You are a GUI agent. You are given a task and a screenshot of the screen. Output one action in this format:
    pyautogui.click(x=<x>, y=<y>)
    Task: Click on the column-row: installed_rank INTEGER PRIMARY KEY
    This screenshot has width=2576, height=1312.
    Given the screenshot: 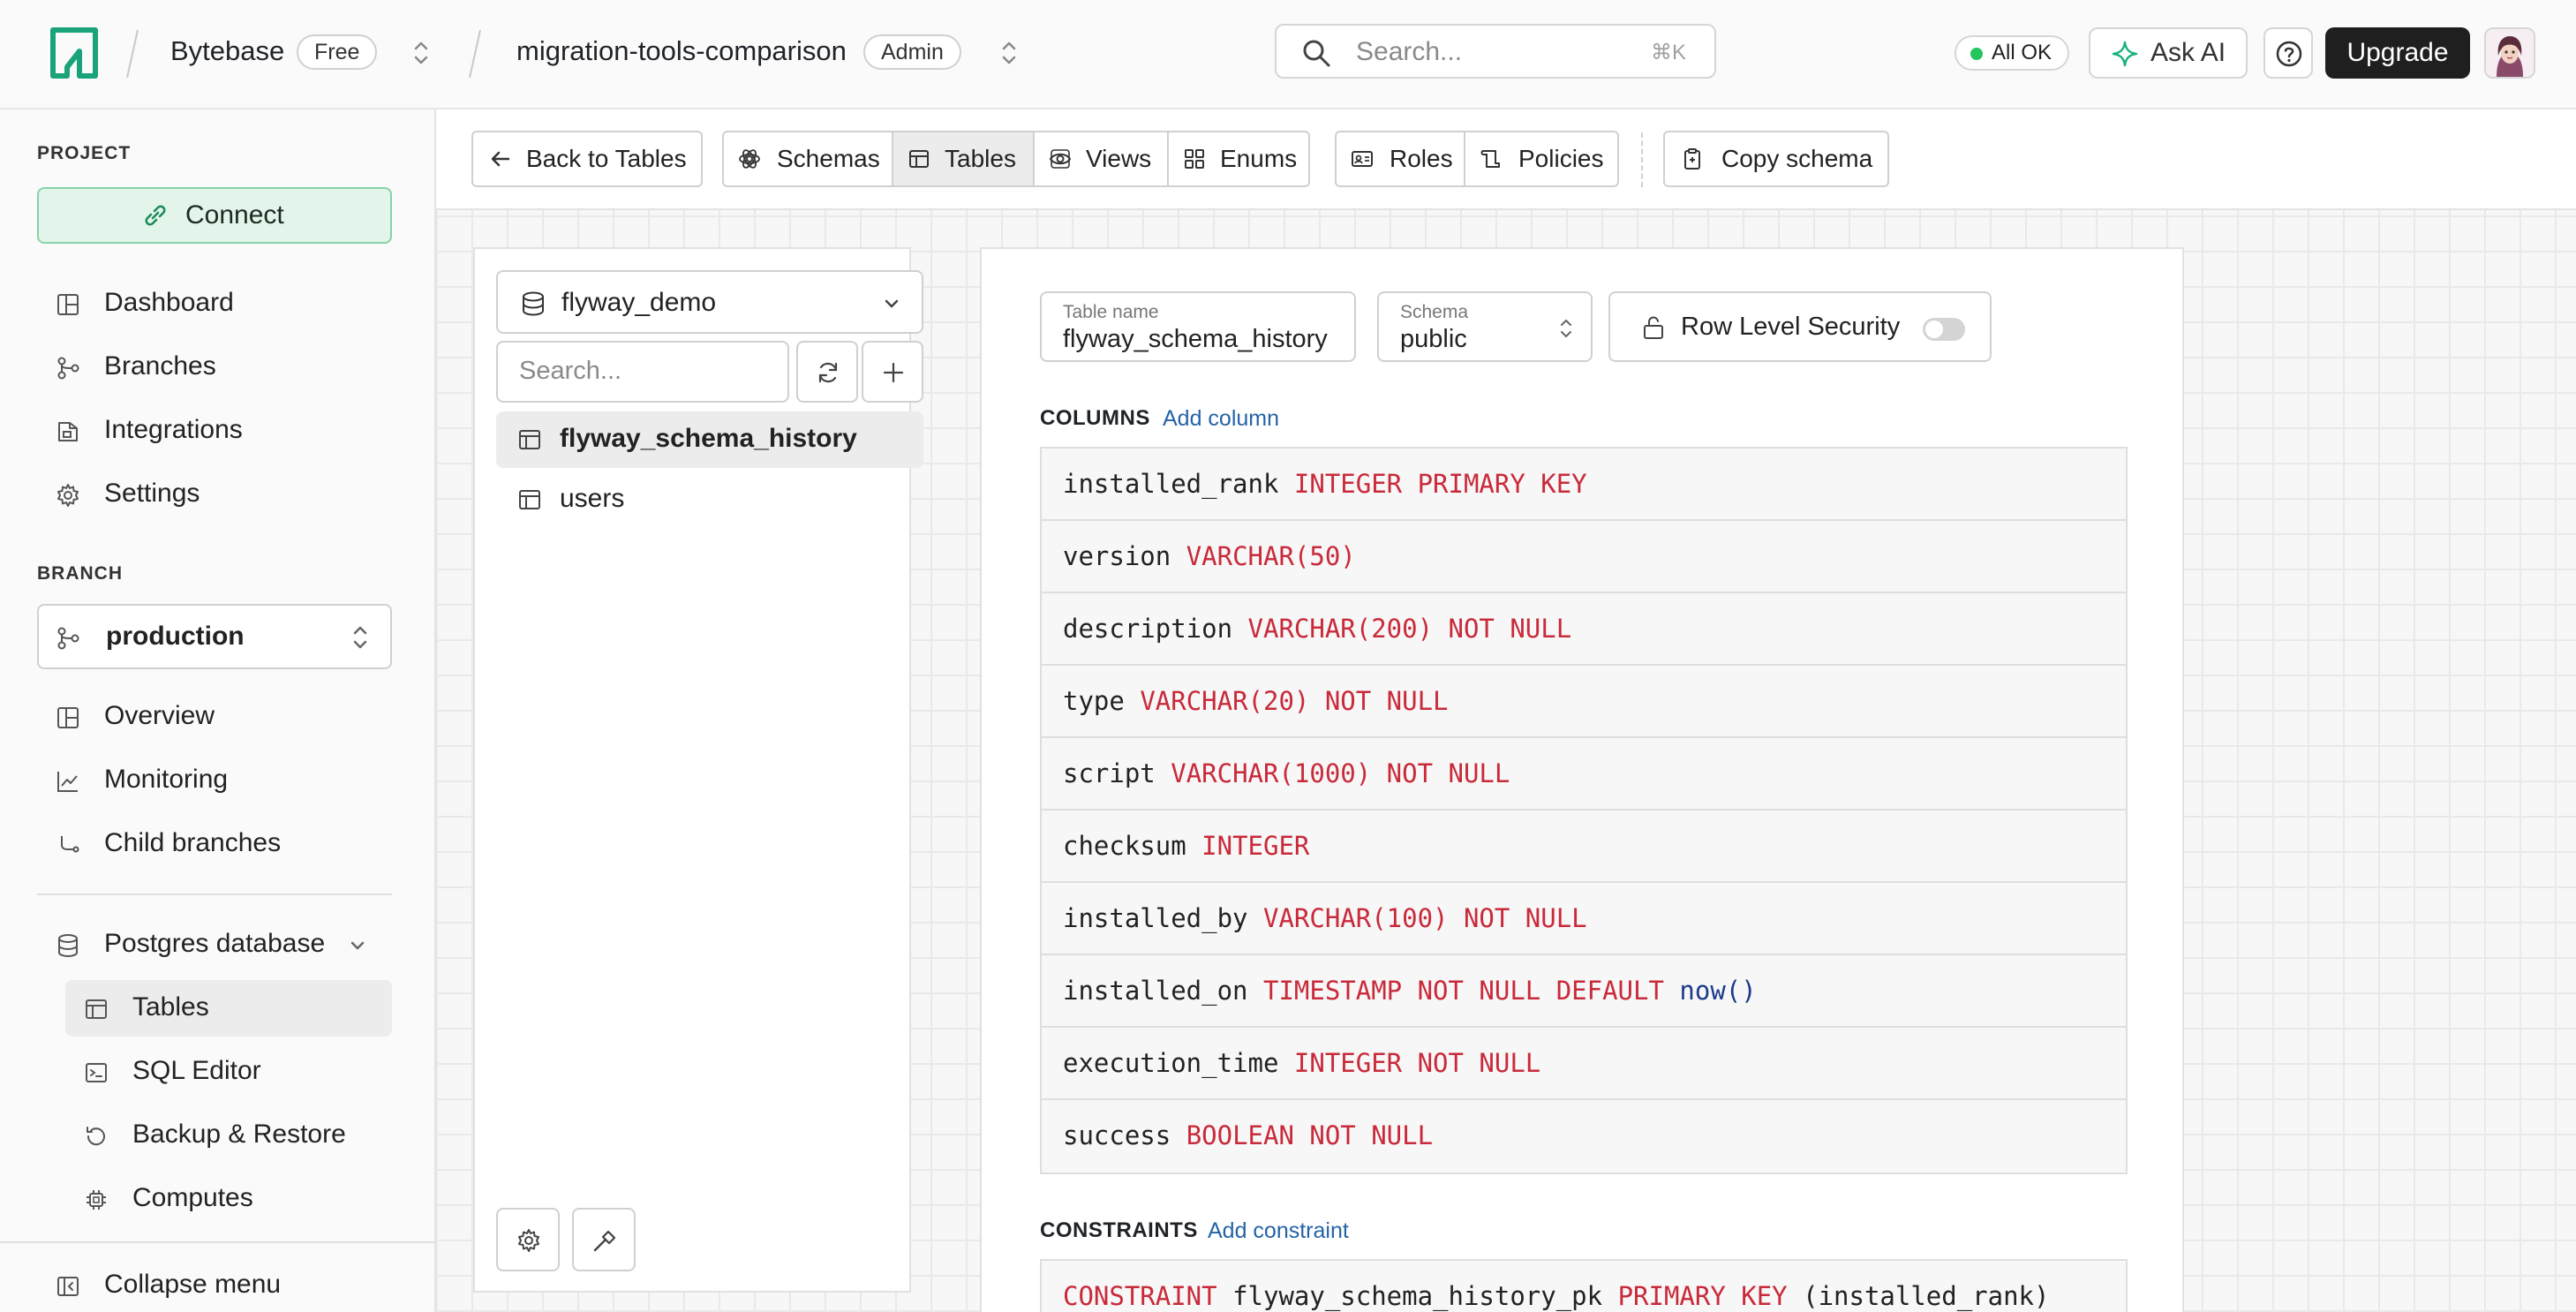 What is the action you would take?
    pyautogui.click(x=1584, y=485)
    